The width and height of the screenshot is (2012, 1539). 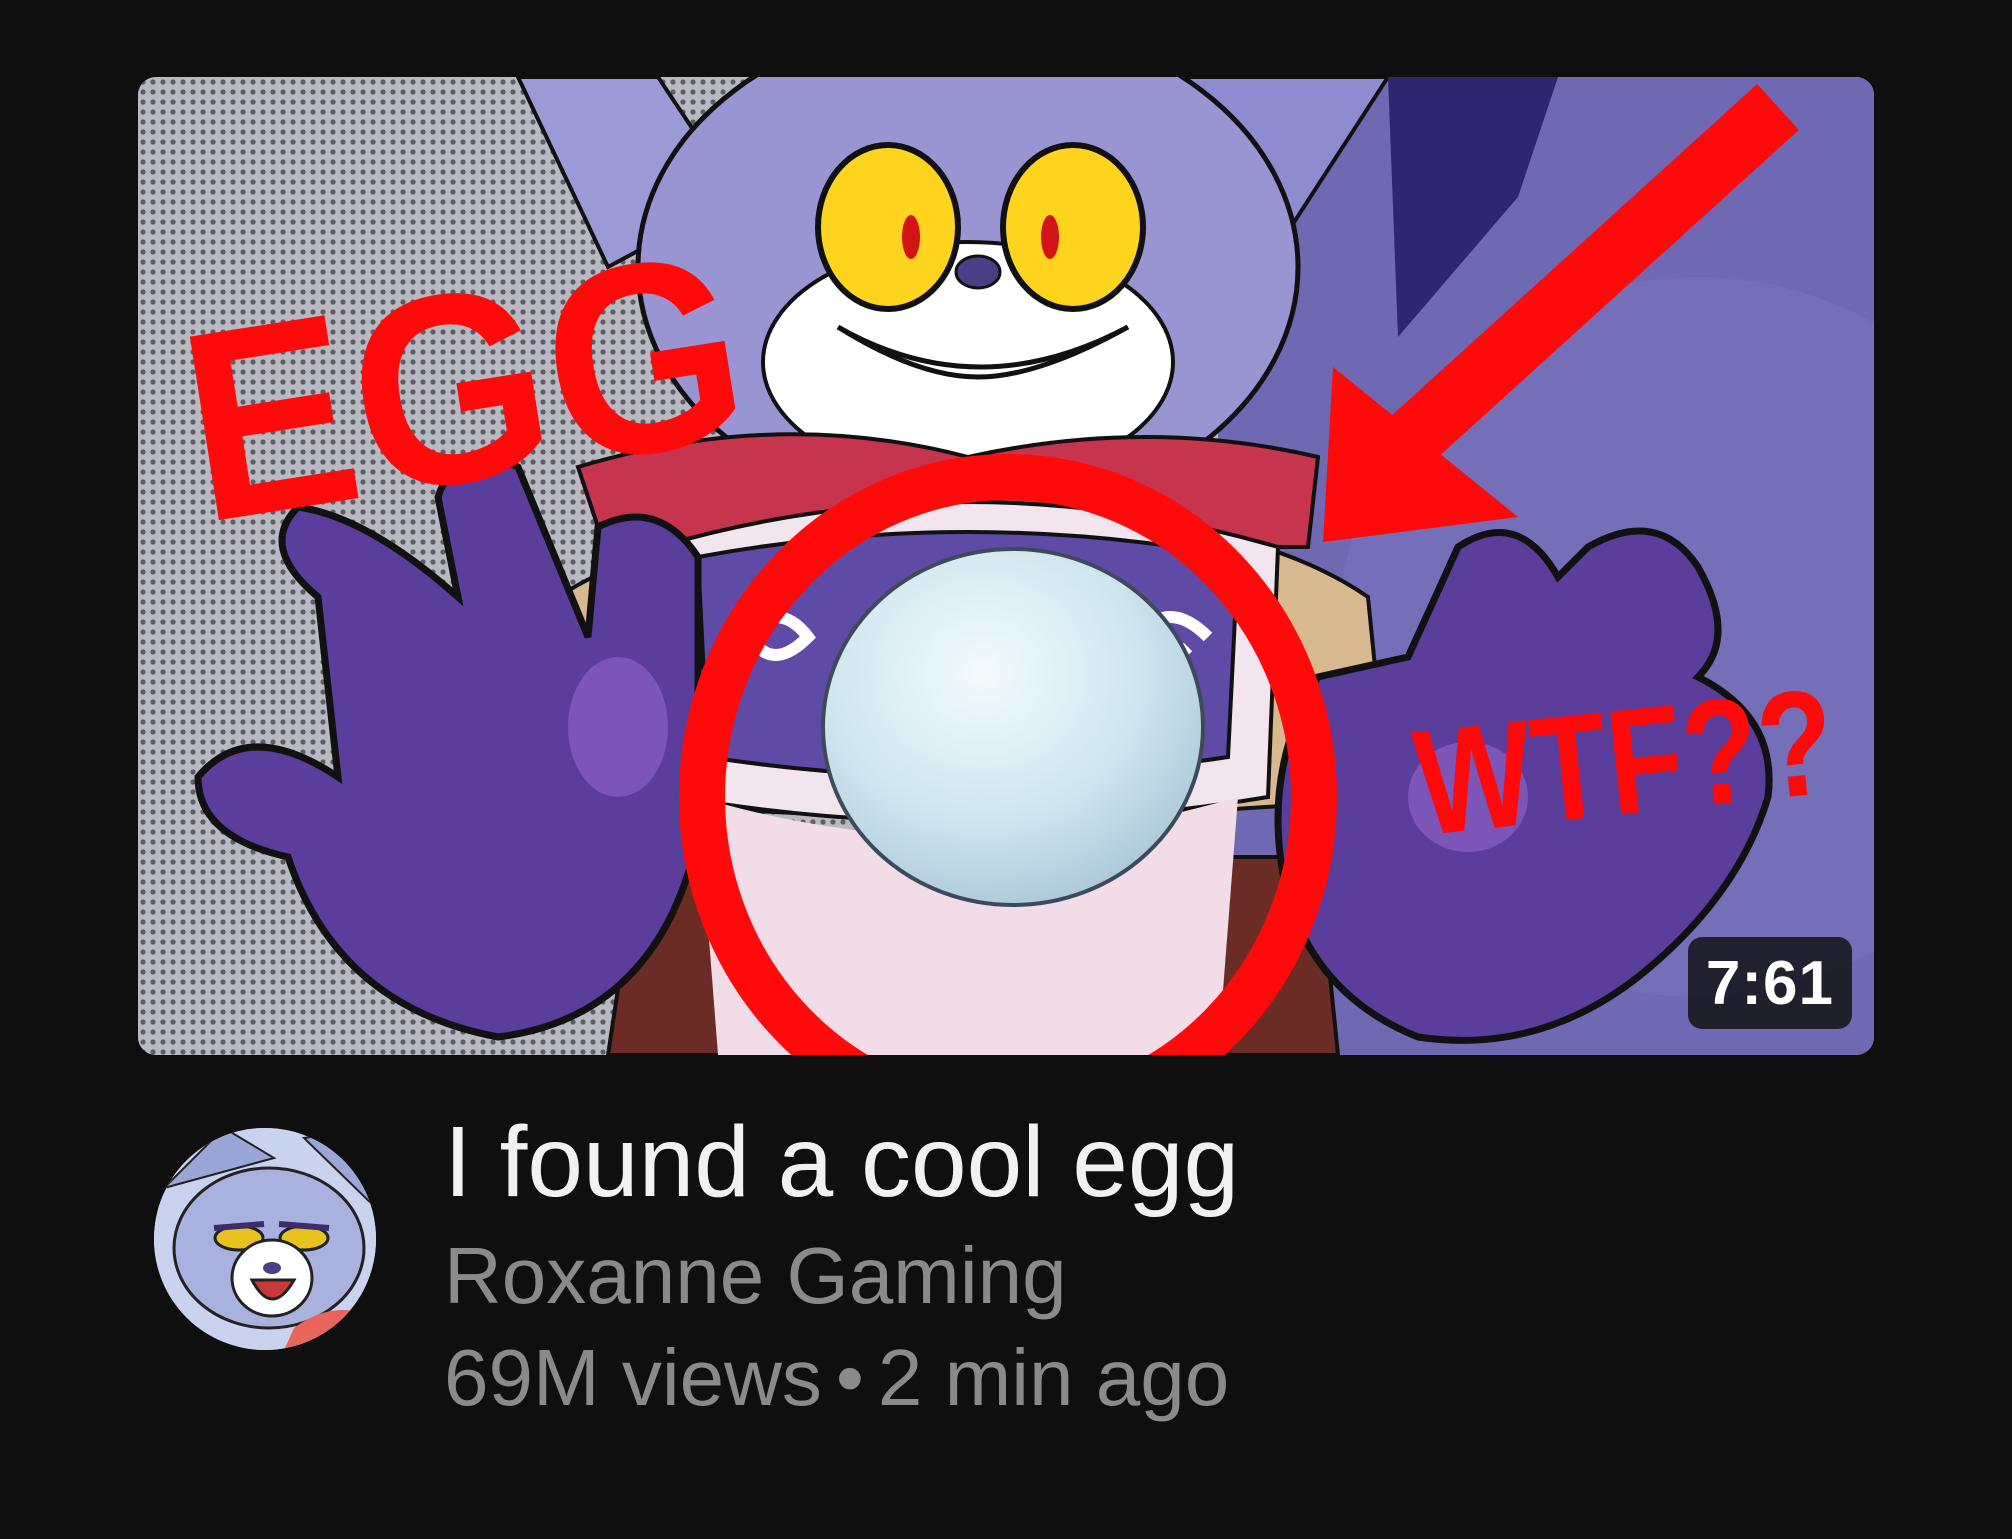 I want to click on video-title: I found a cool egg, so click(x=1144, y=1162).